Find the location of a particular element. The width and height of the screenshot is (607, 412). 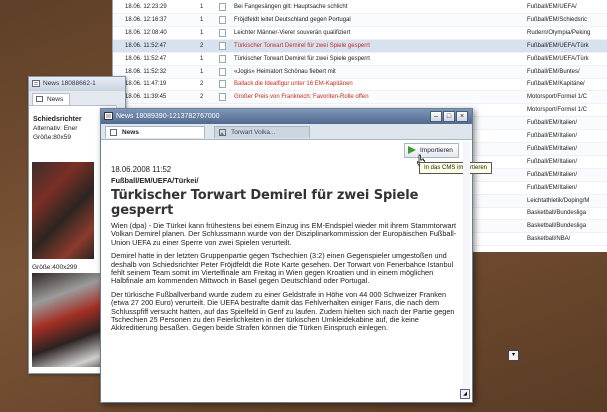

image-icon is located at coordinates (222, 132).